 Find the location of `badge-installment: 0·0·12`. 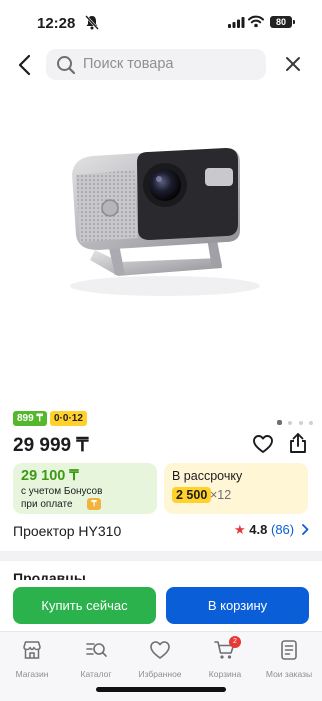

badge-installment: 0·0·12 is located at coordinates (68, 418).